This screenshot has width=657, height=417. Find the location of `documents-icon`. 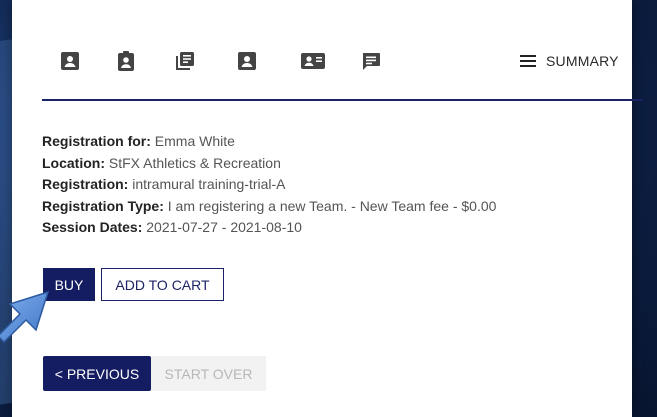

documents-icon is located at coordinates (185, 61).